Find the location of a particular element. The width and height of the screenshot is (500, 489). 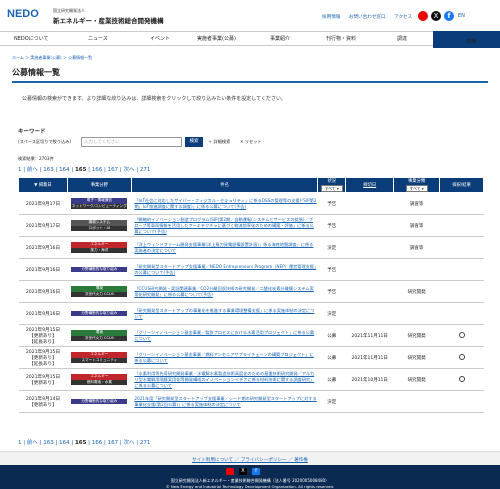

type-select-value: すべて is located at coordinates (415, 188).